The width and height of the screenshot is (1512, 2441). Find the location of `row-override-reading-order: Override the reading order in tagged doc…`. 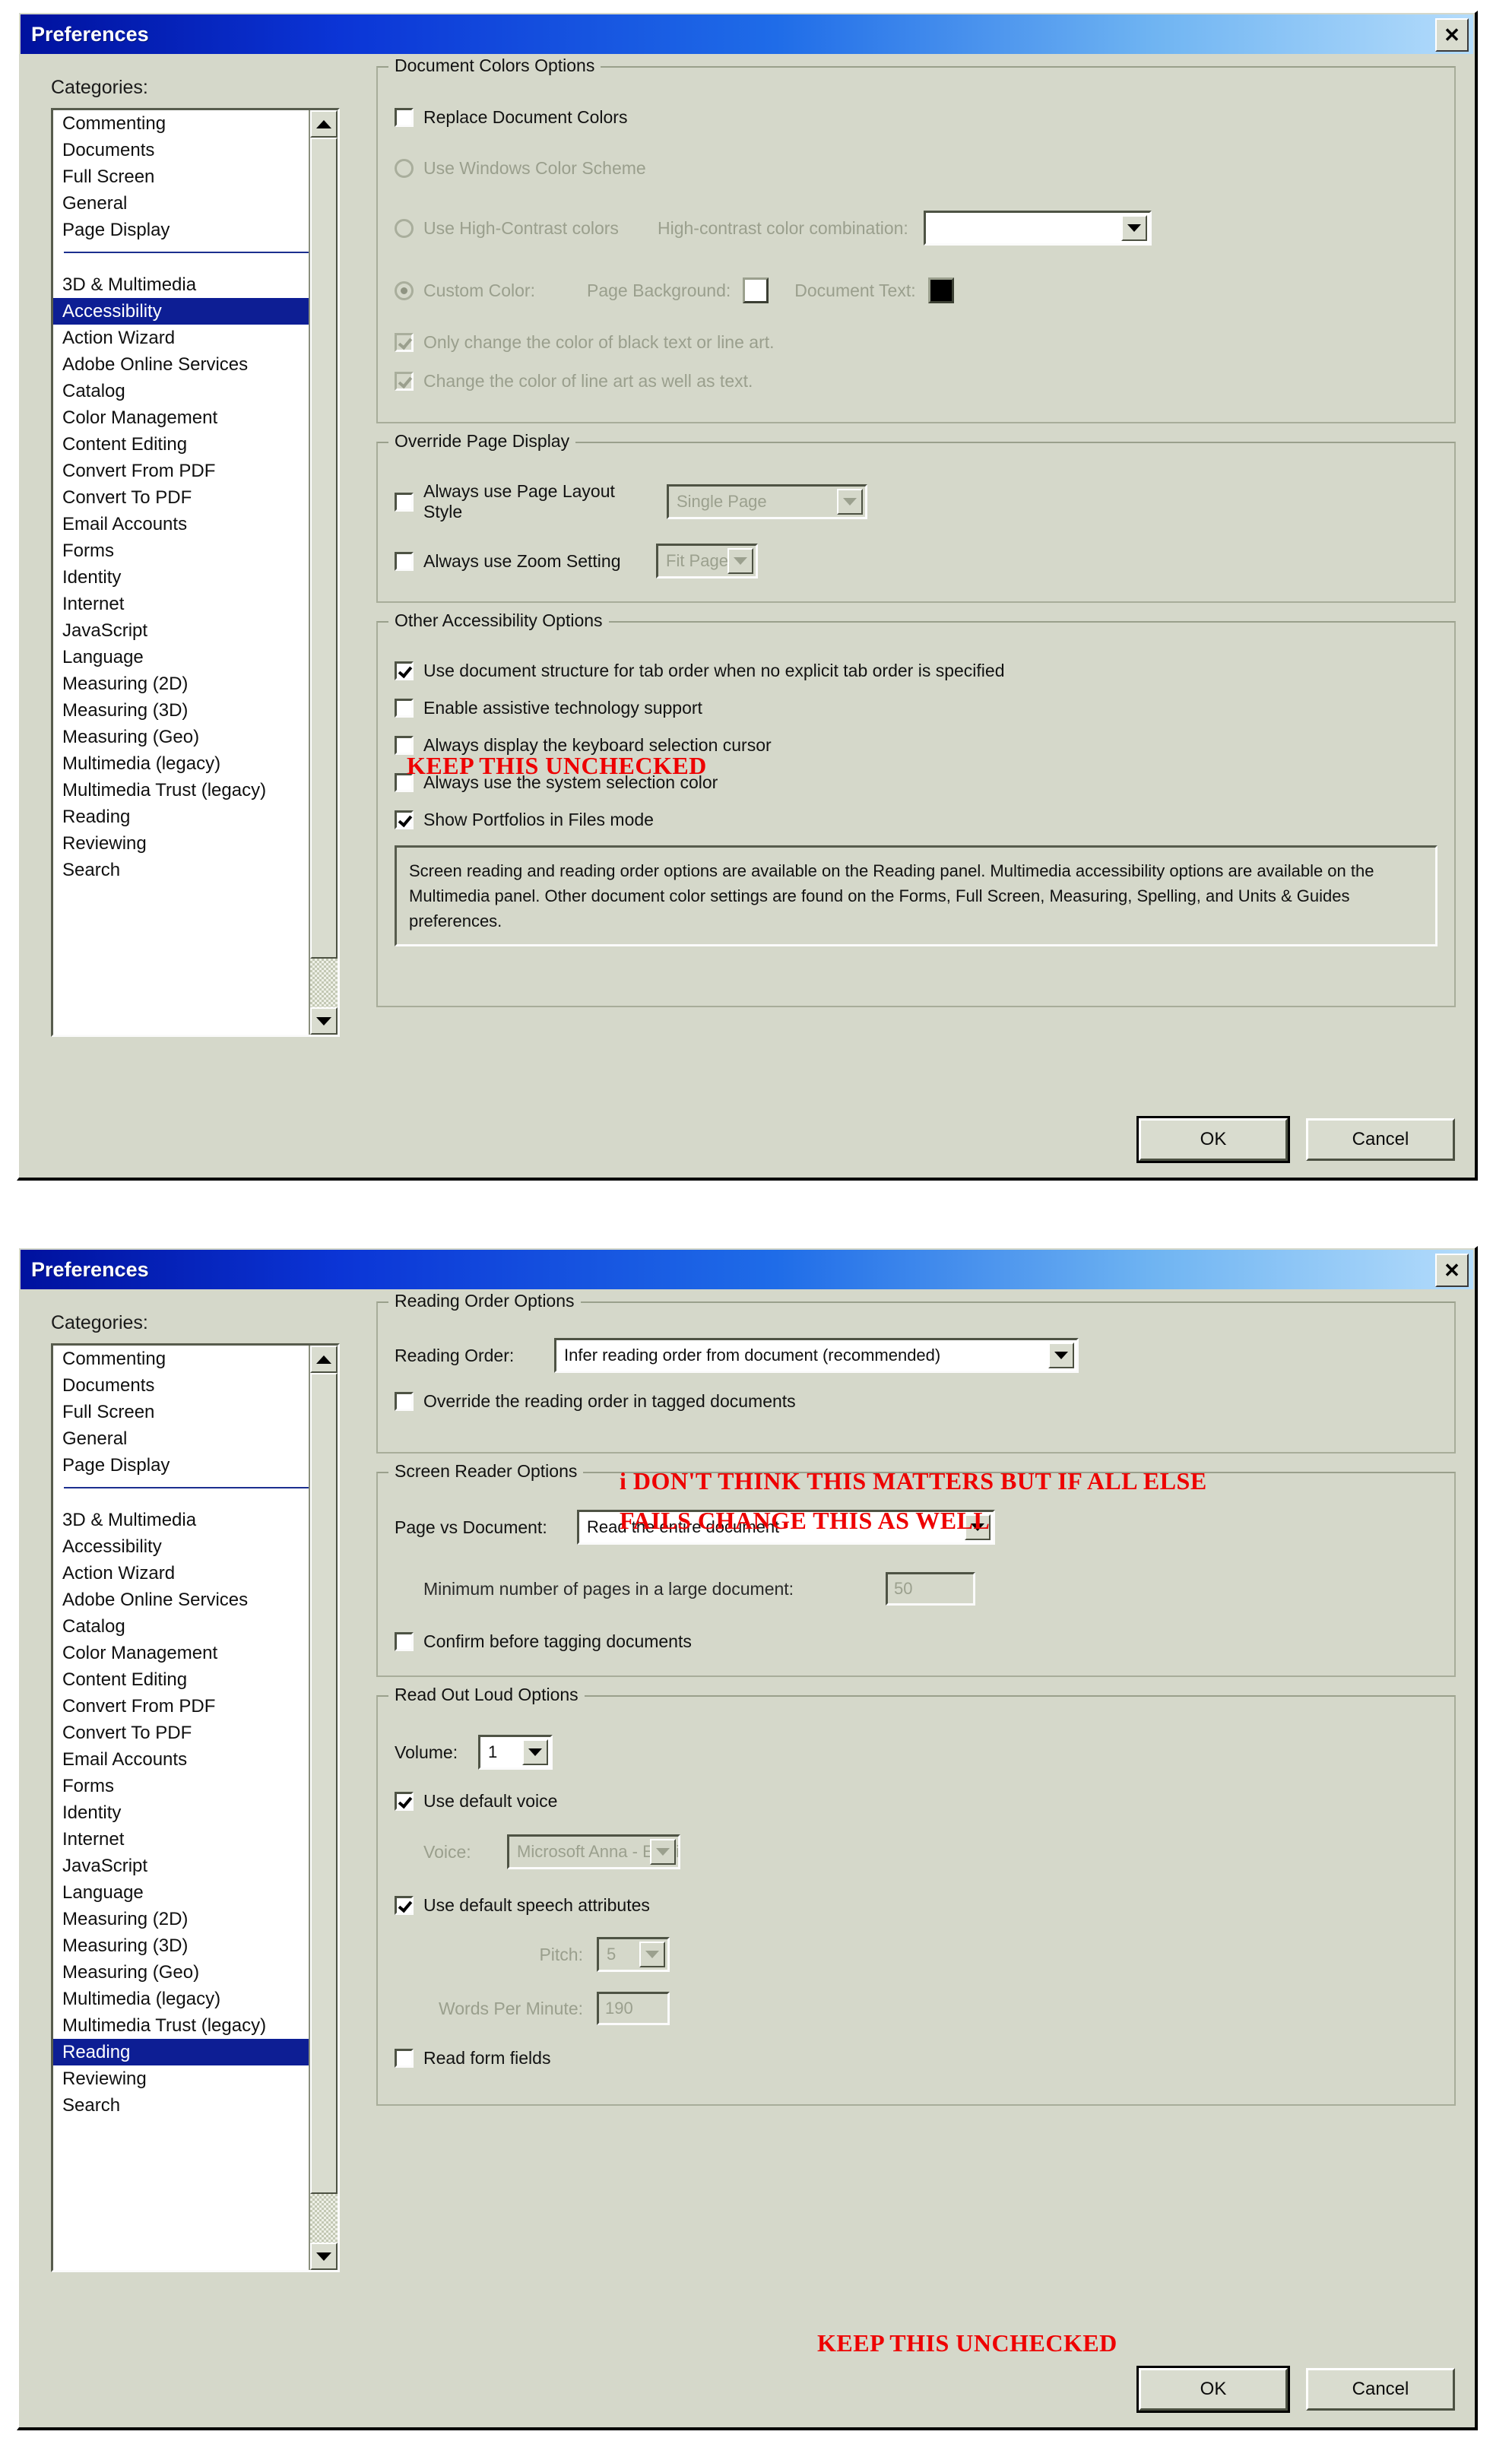

row-override-reading-order: Override the reading order in tagged doc… is located at coordinates (916, 1401).